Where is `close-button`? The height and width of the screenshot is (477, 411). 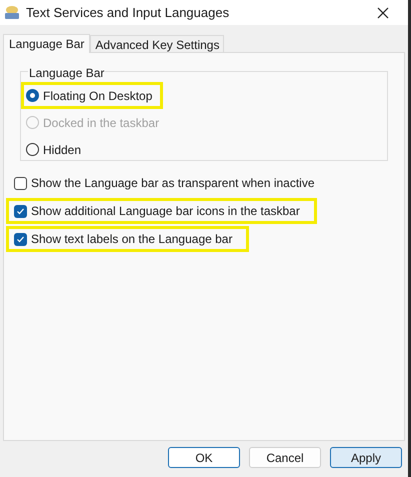
close-button is located at coordinates (383, 13).